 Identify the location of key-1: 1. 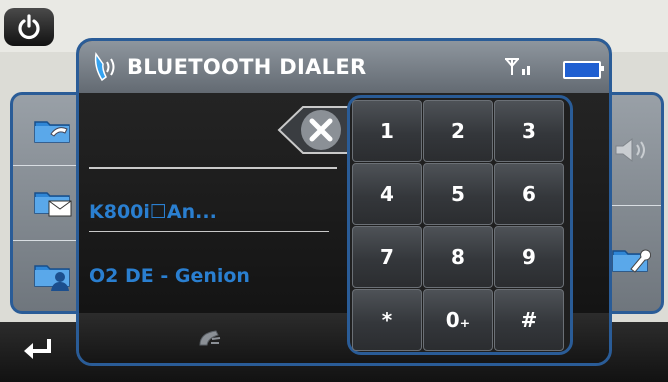
(387, 131).